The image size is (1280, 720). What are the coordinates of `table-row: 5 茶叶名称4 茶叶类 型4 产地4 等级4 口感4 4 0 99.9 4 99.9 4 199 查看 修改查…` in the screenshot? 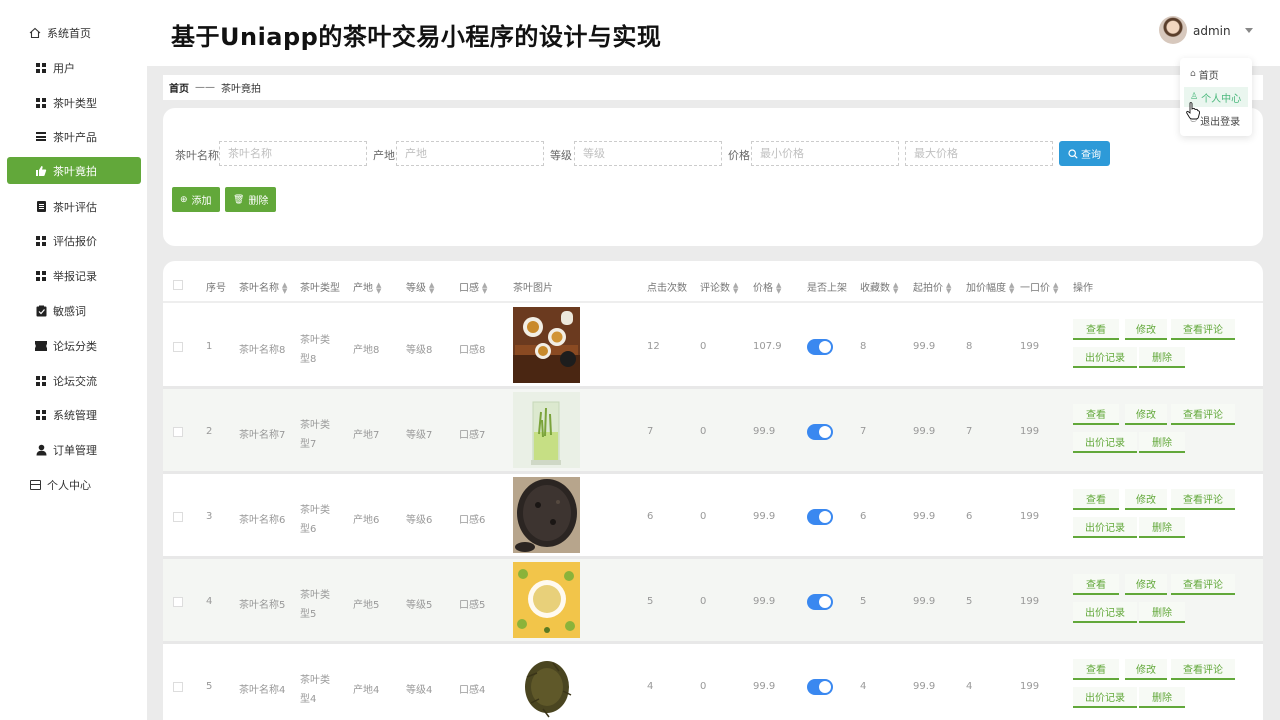 It's located at (713, 682).